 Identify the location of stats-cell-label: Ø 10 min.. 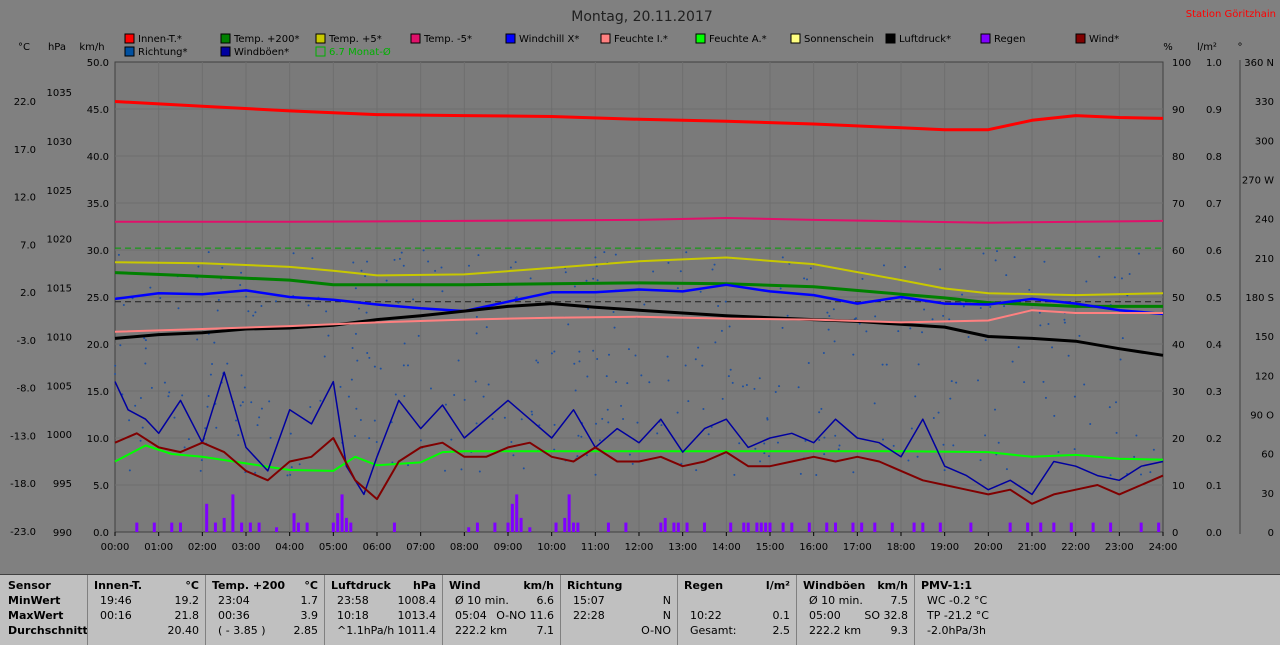
(482, 600).